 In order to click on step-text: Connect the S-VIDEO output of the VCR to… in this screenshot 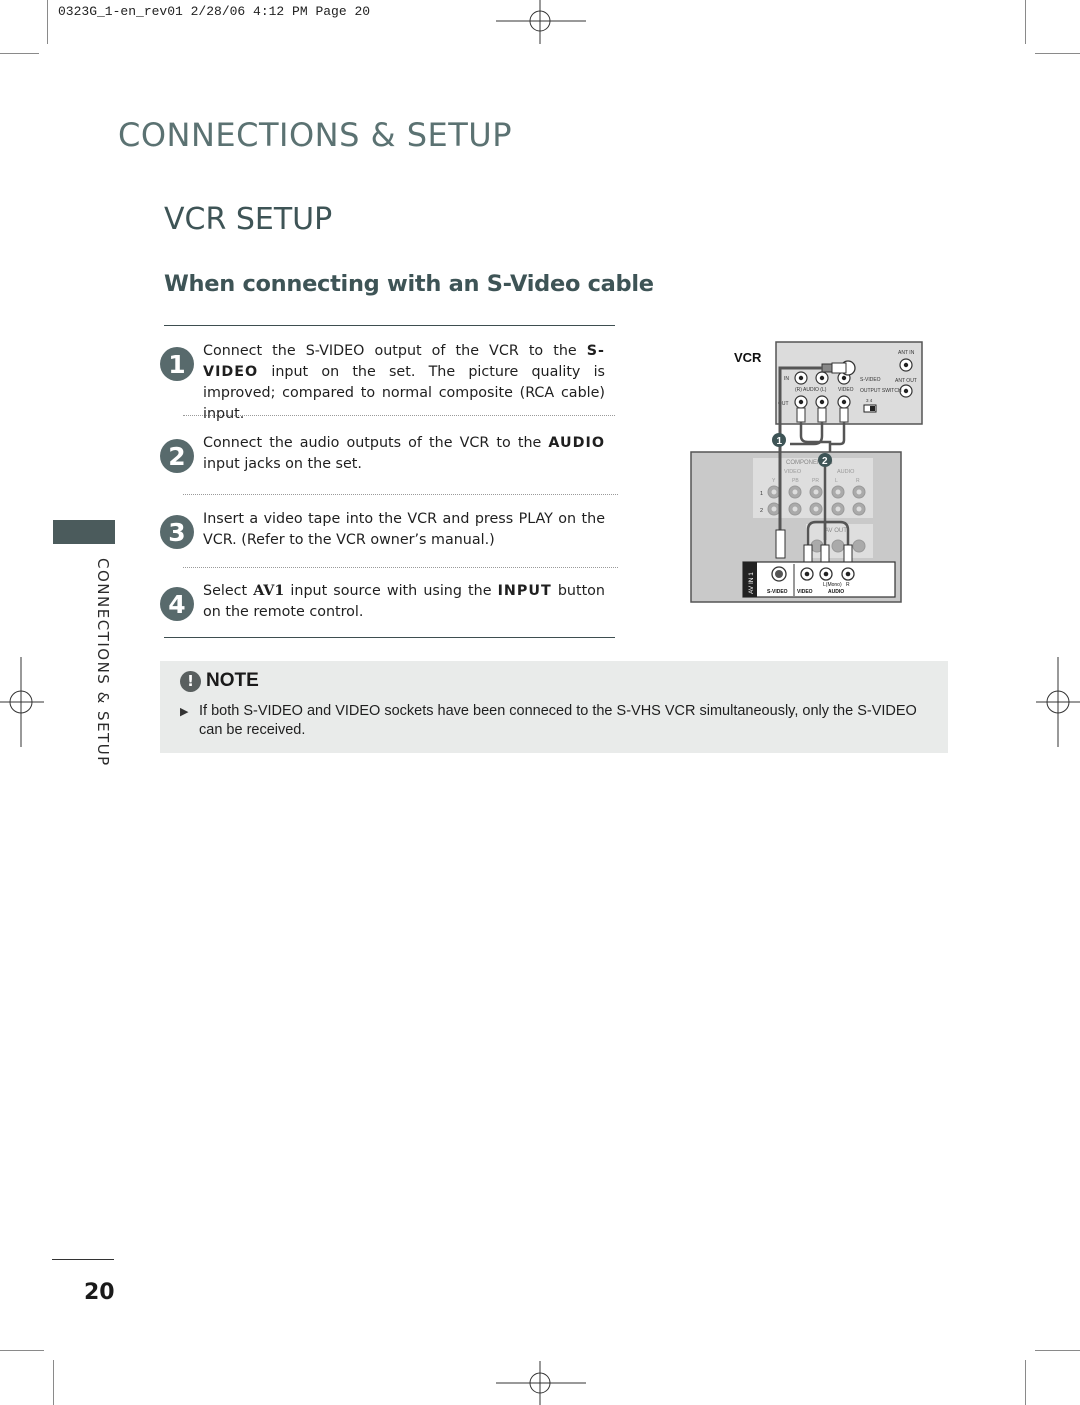, I will do `click(404, 382)`.